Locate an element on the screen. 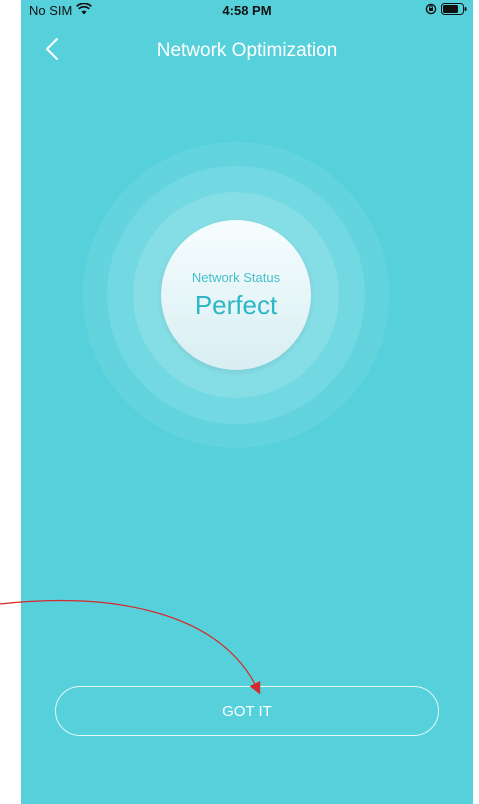 The width and height of the screenshot is (479, 804). rotation-lock-icon is located at coordinates (431, 10).